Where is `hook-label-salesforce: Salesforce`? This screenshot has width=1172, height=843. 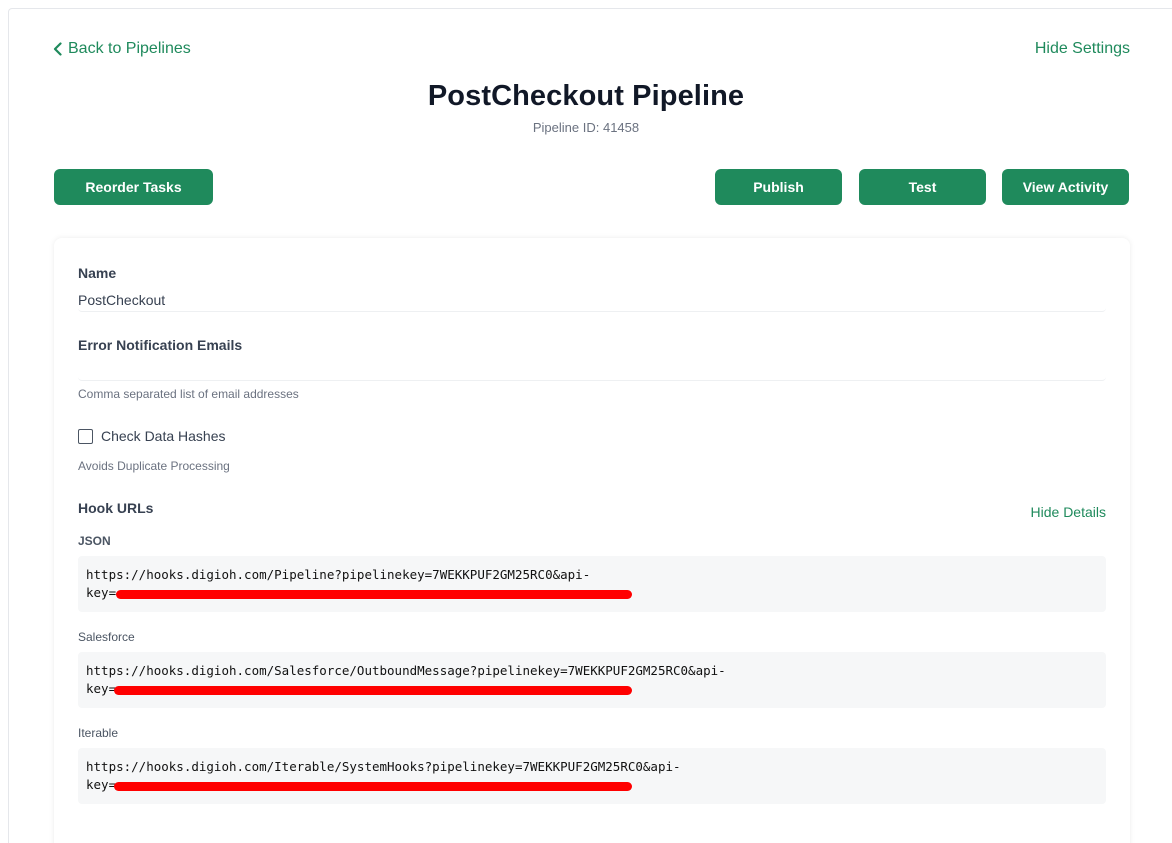
hook-label-salesforce: Salesforce is located at coordinates (106, 637).